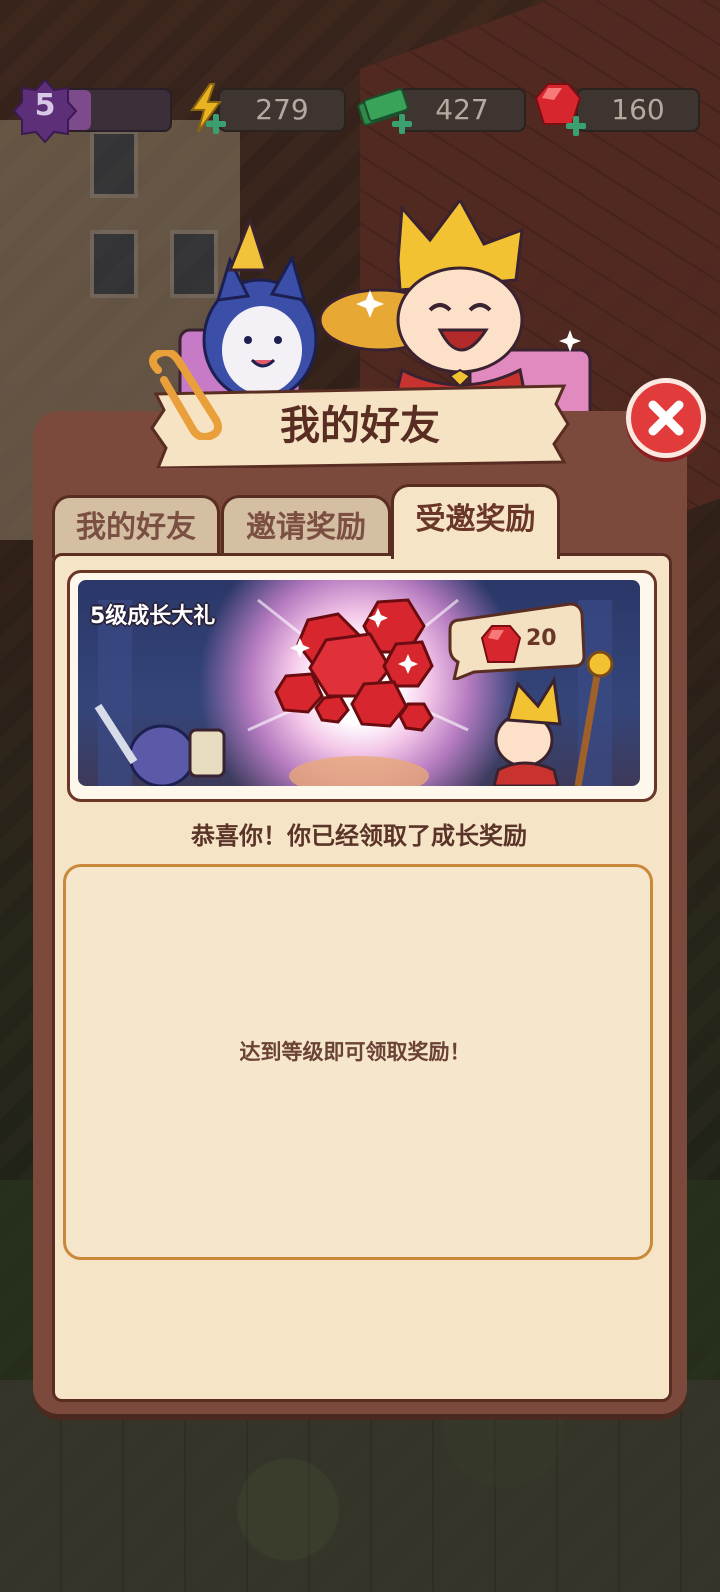  I want to click on energy-value: 279, so click(282, 109).